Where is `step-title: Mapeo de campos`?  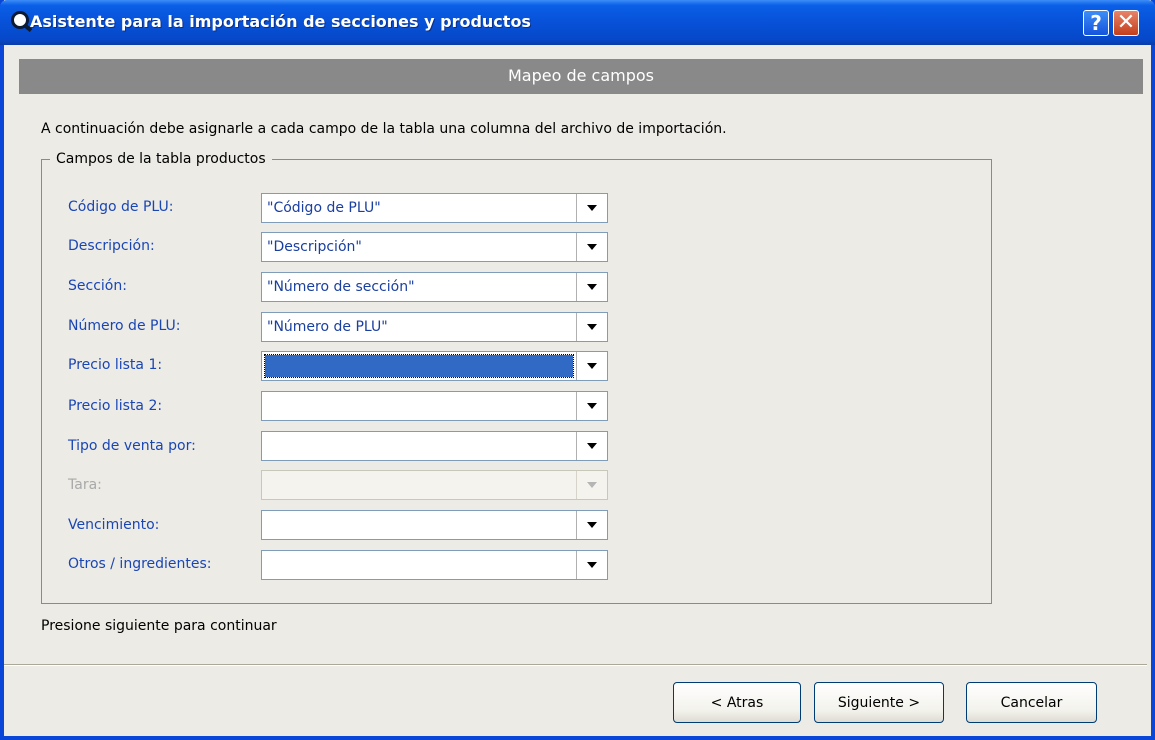 step-title: Mapeo de campos is located at coordinates (581, 75).